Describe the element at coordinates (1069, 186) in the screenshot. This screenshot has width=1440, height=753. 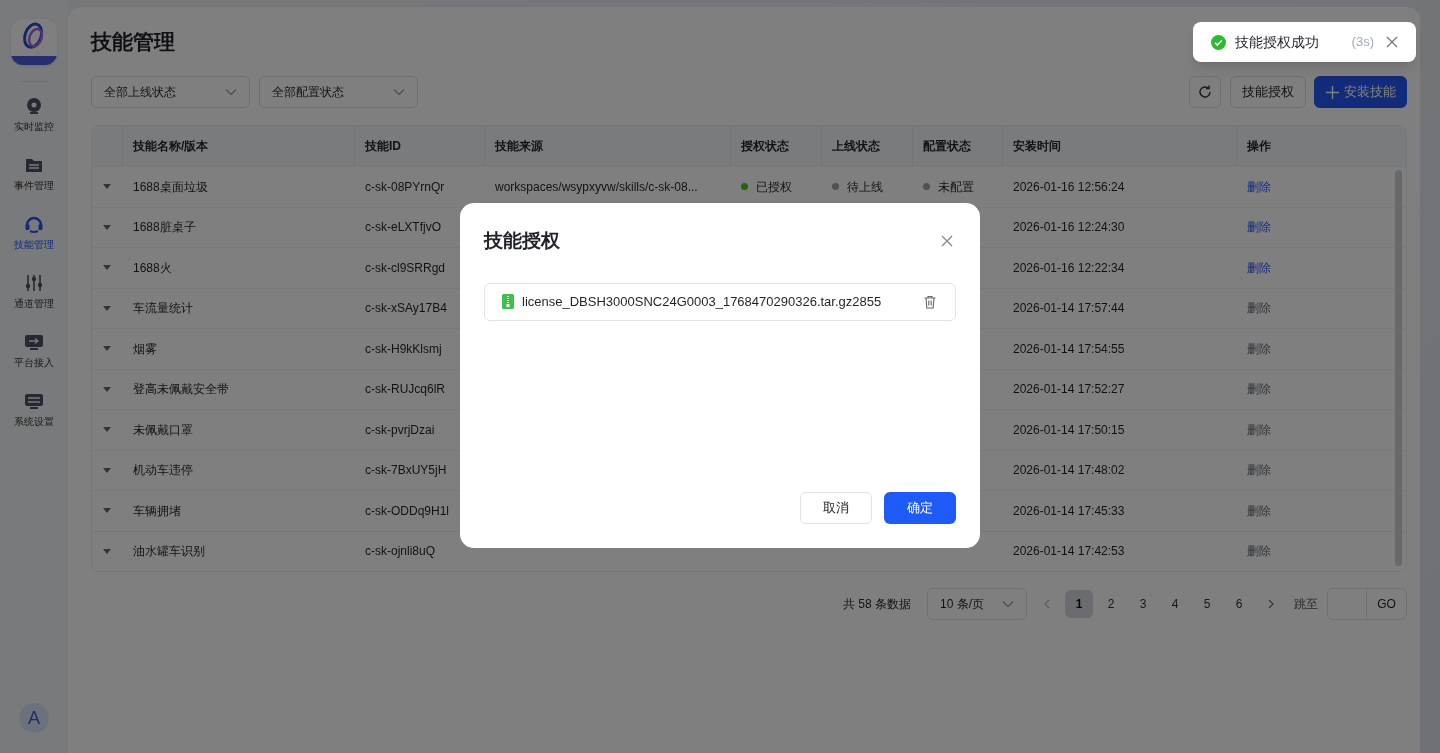
I see `install-time: 2026-01-16 12:56:24` at that location.